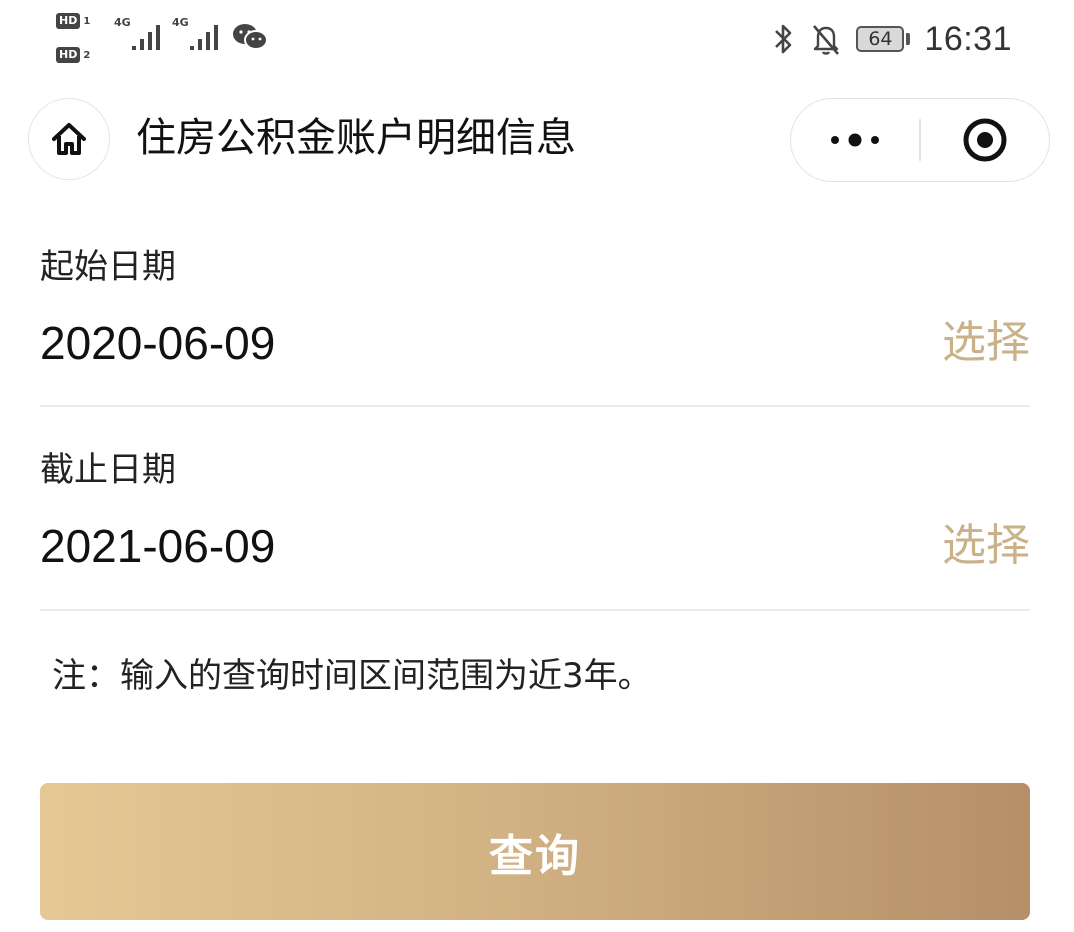  Describe the element at coordinates (535, 610) in the screenshot. I see `end-date-divider` at that location.